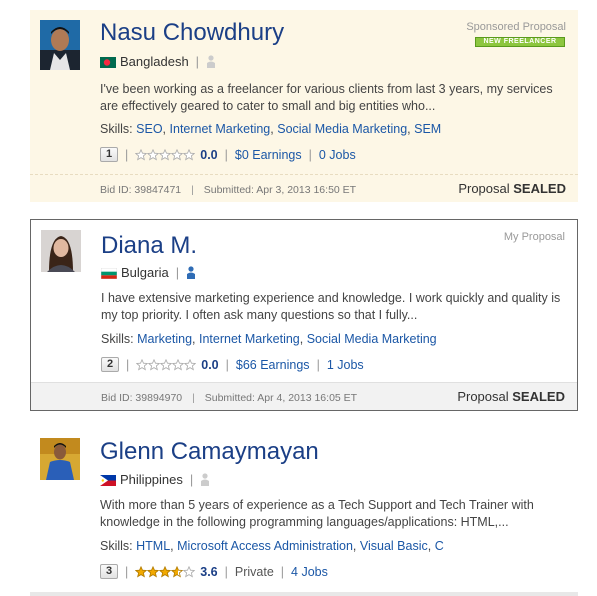  I want to click on skill-link: Marketing, so click(164, 339).